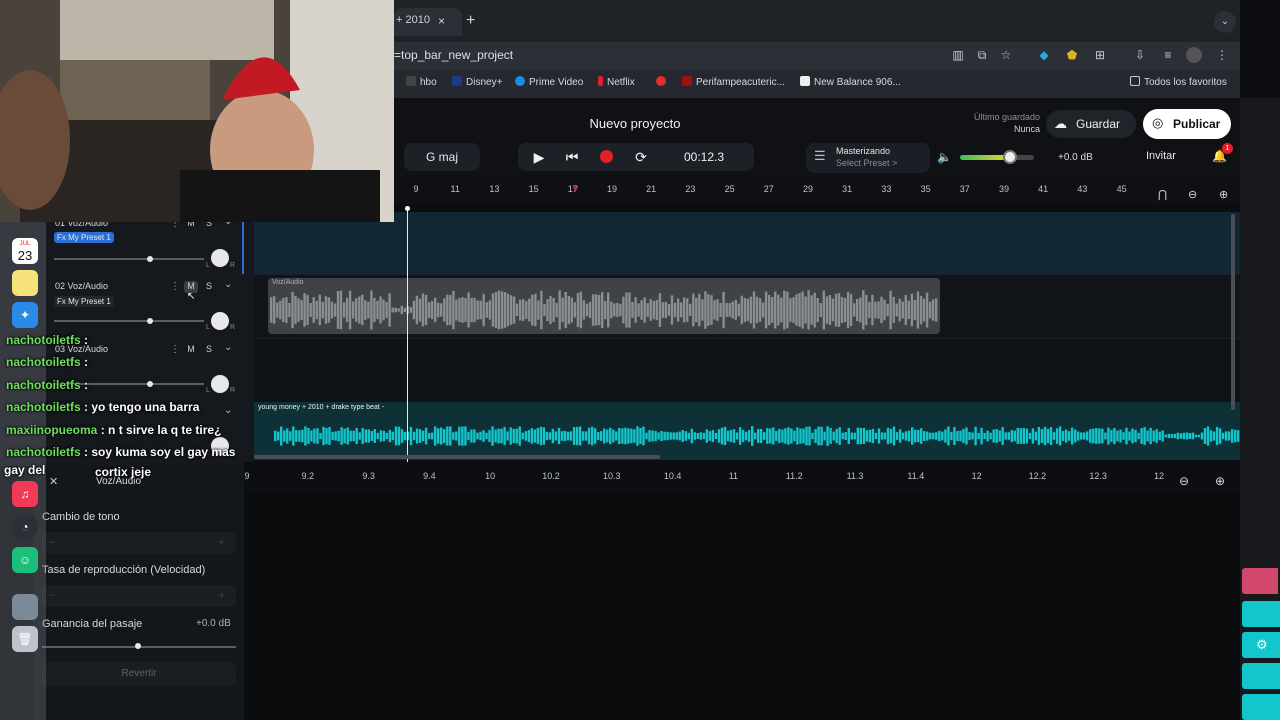 The image size is (1280, 720). I want to click on media-control-icon: ≡, so click(1168, 55).